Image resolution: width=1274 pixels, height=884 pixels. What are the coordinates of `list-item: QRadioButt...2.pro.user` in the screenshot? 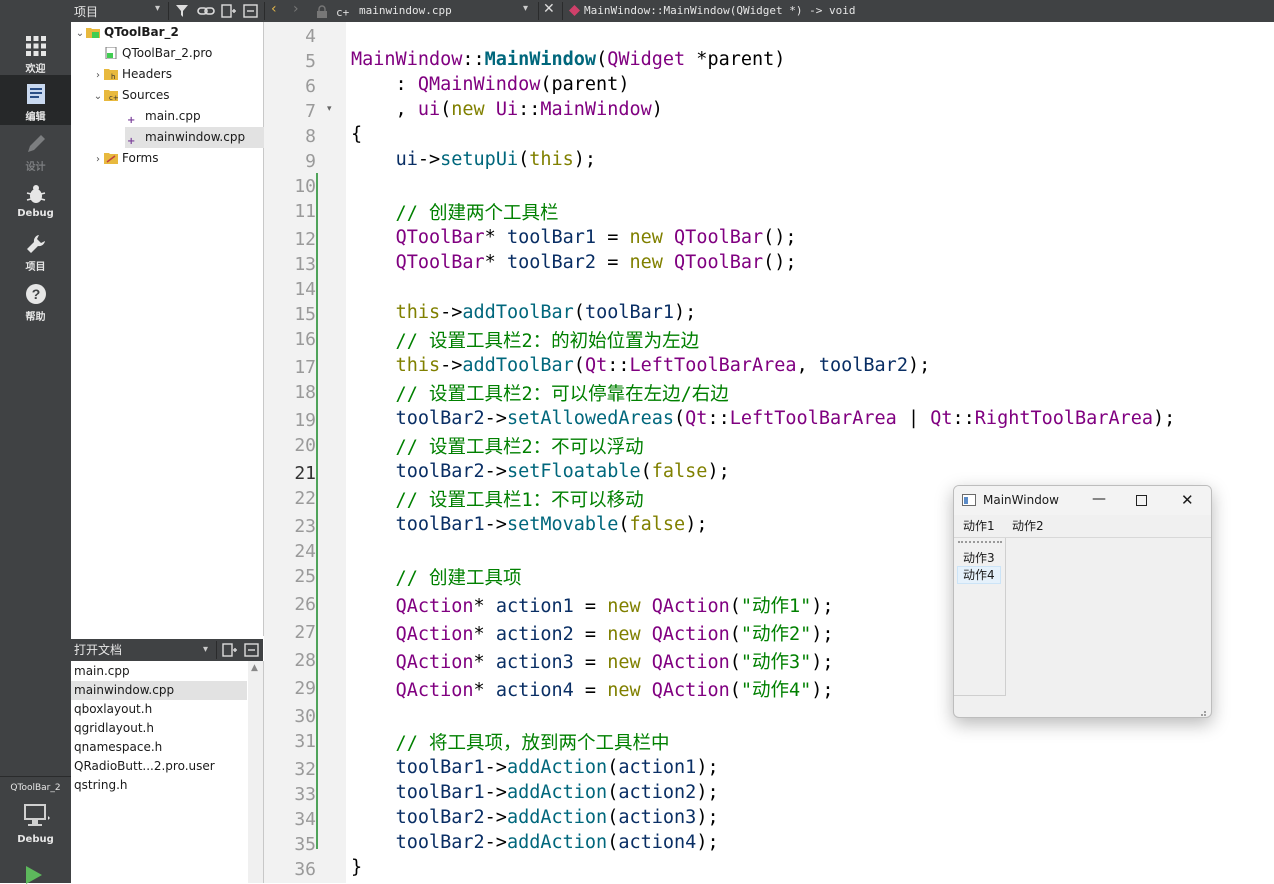 It's located at (159, 766).